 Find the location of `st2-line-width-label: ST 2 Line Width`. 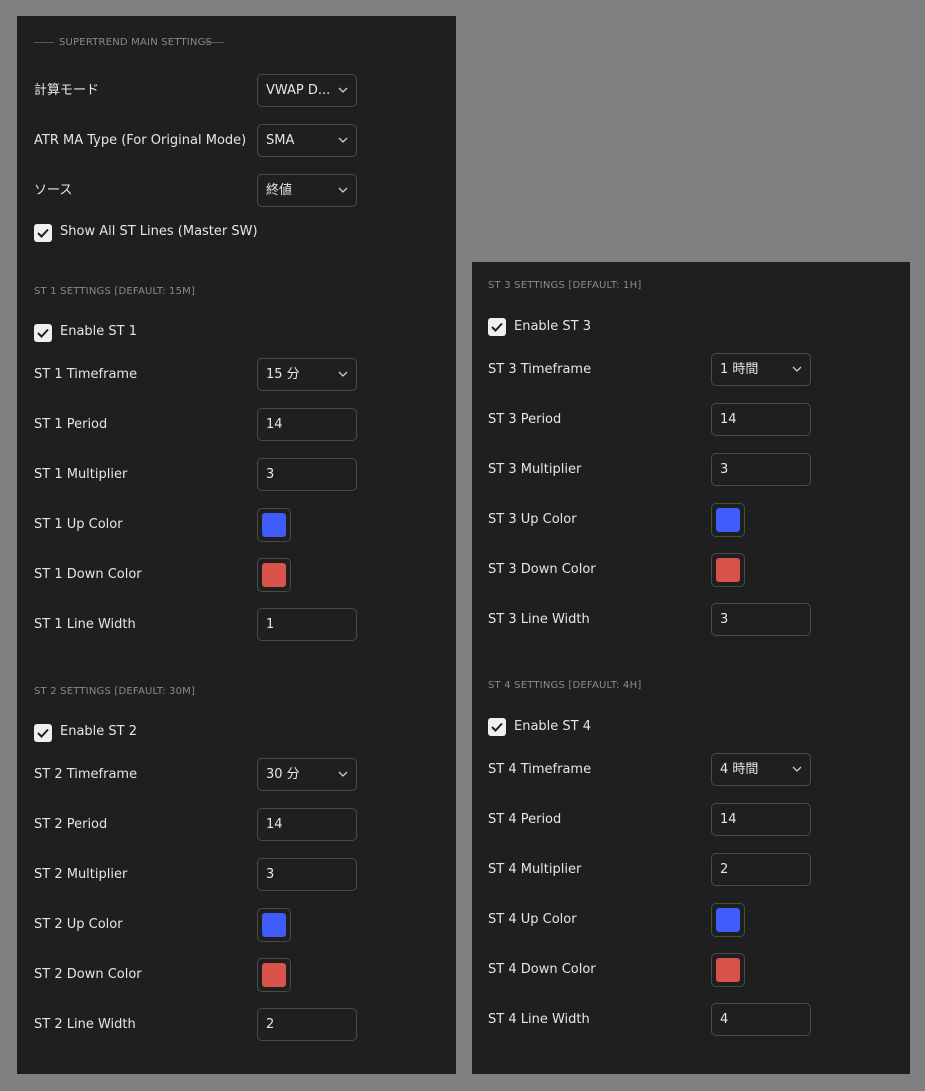

st2-line-width-label: ST 2 Line Width is located at coordinates (85, 1024).